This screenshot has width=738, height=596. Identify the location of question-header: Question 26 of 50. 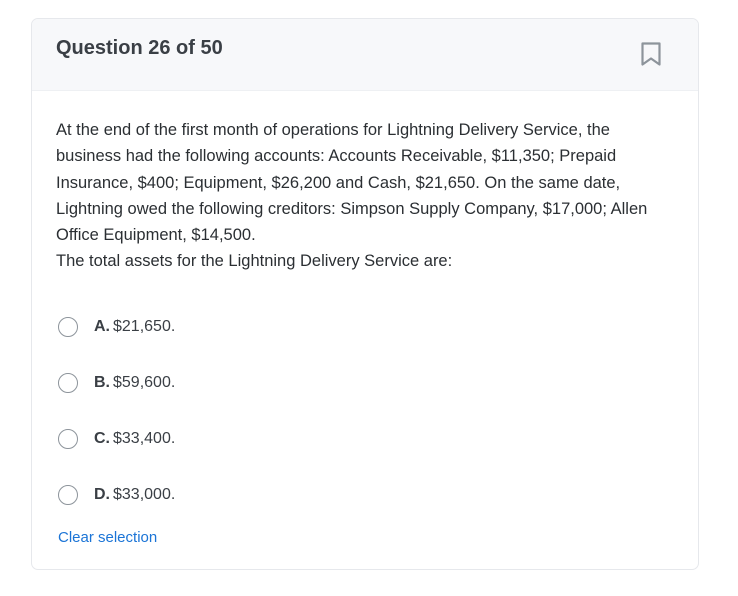
(365, 55).